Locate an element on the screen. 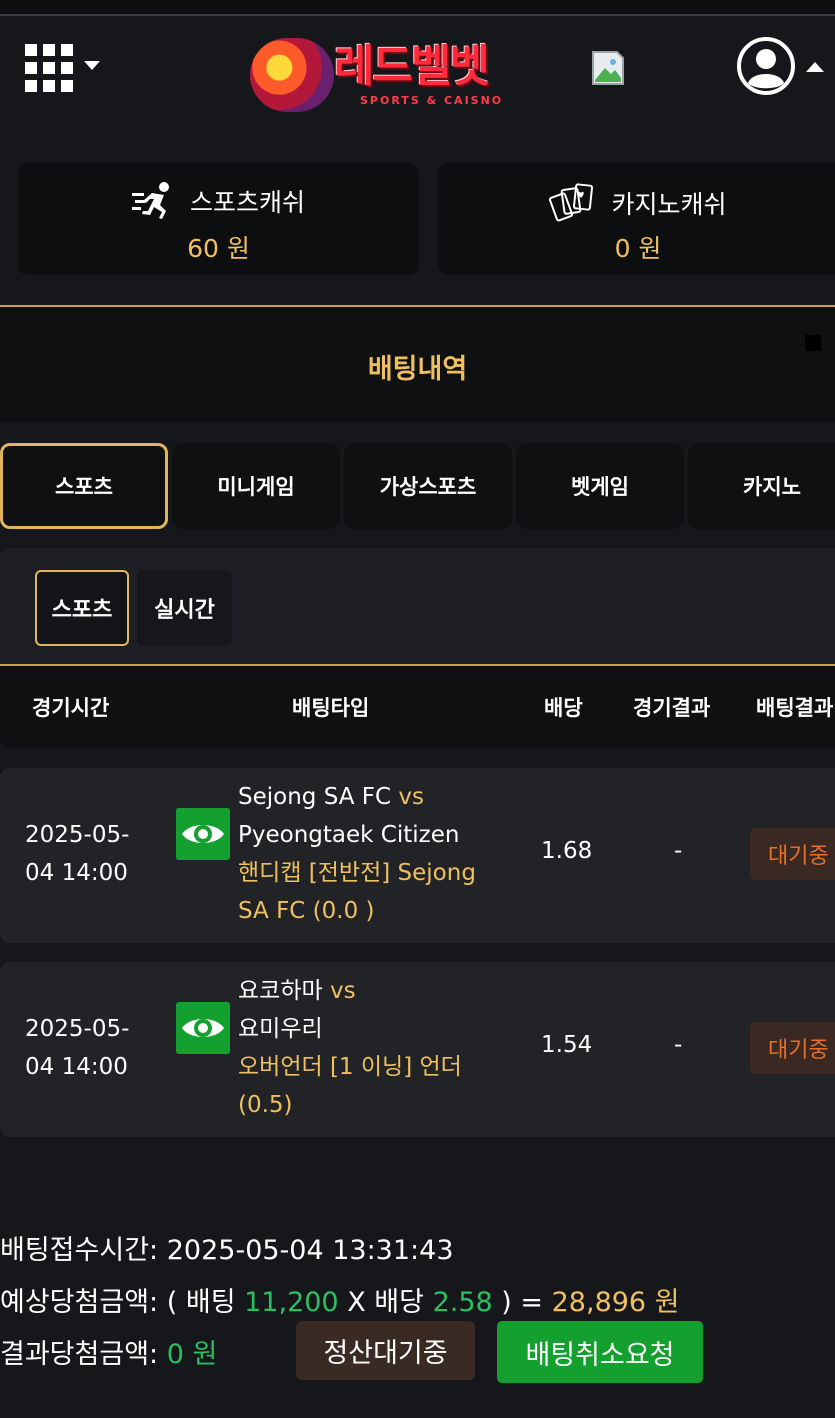 This screenshot has height=1418, width=835. cards-icon is located at coordinates (571, 202).